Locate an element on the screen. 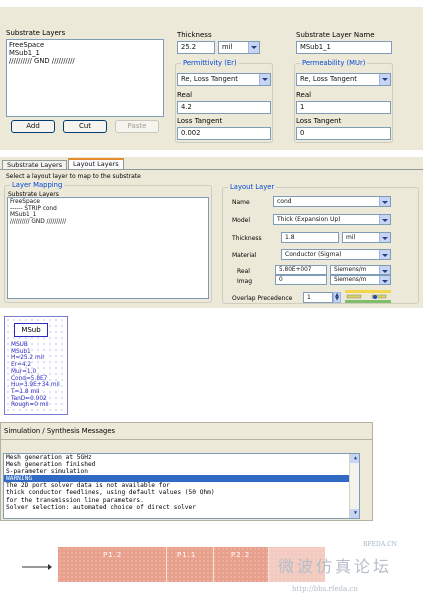 The image size is (423, 600). model-label: Model is located at coordinates (241, 220).